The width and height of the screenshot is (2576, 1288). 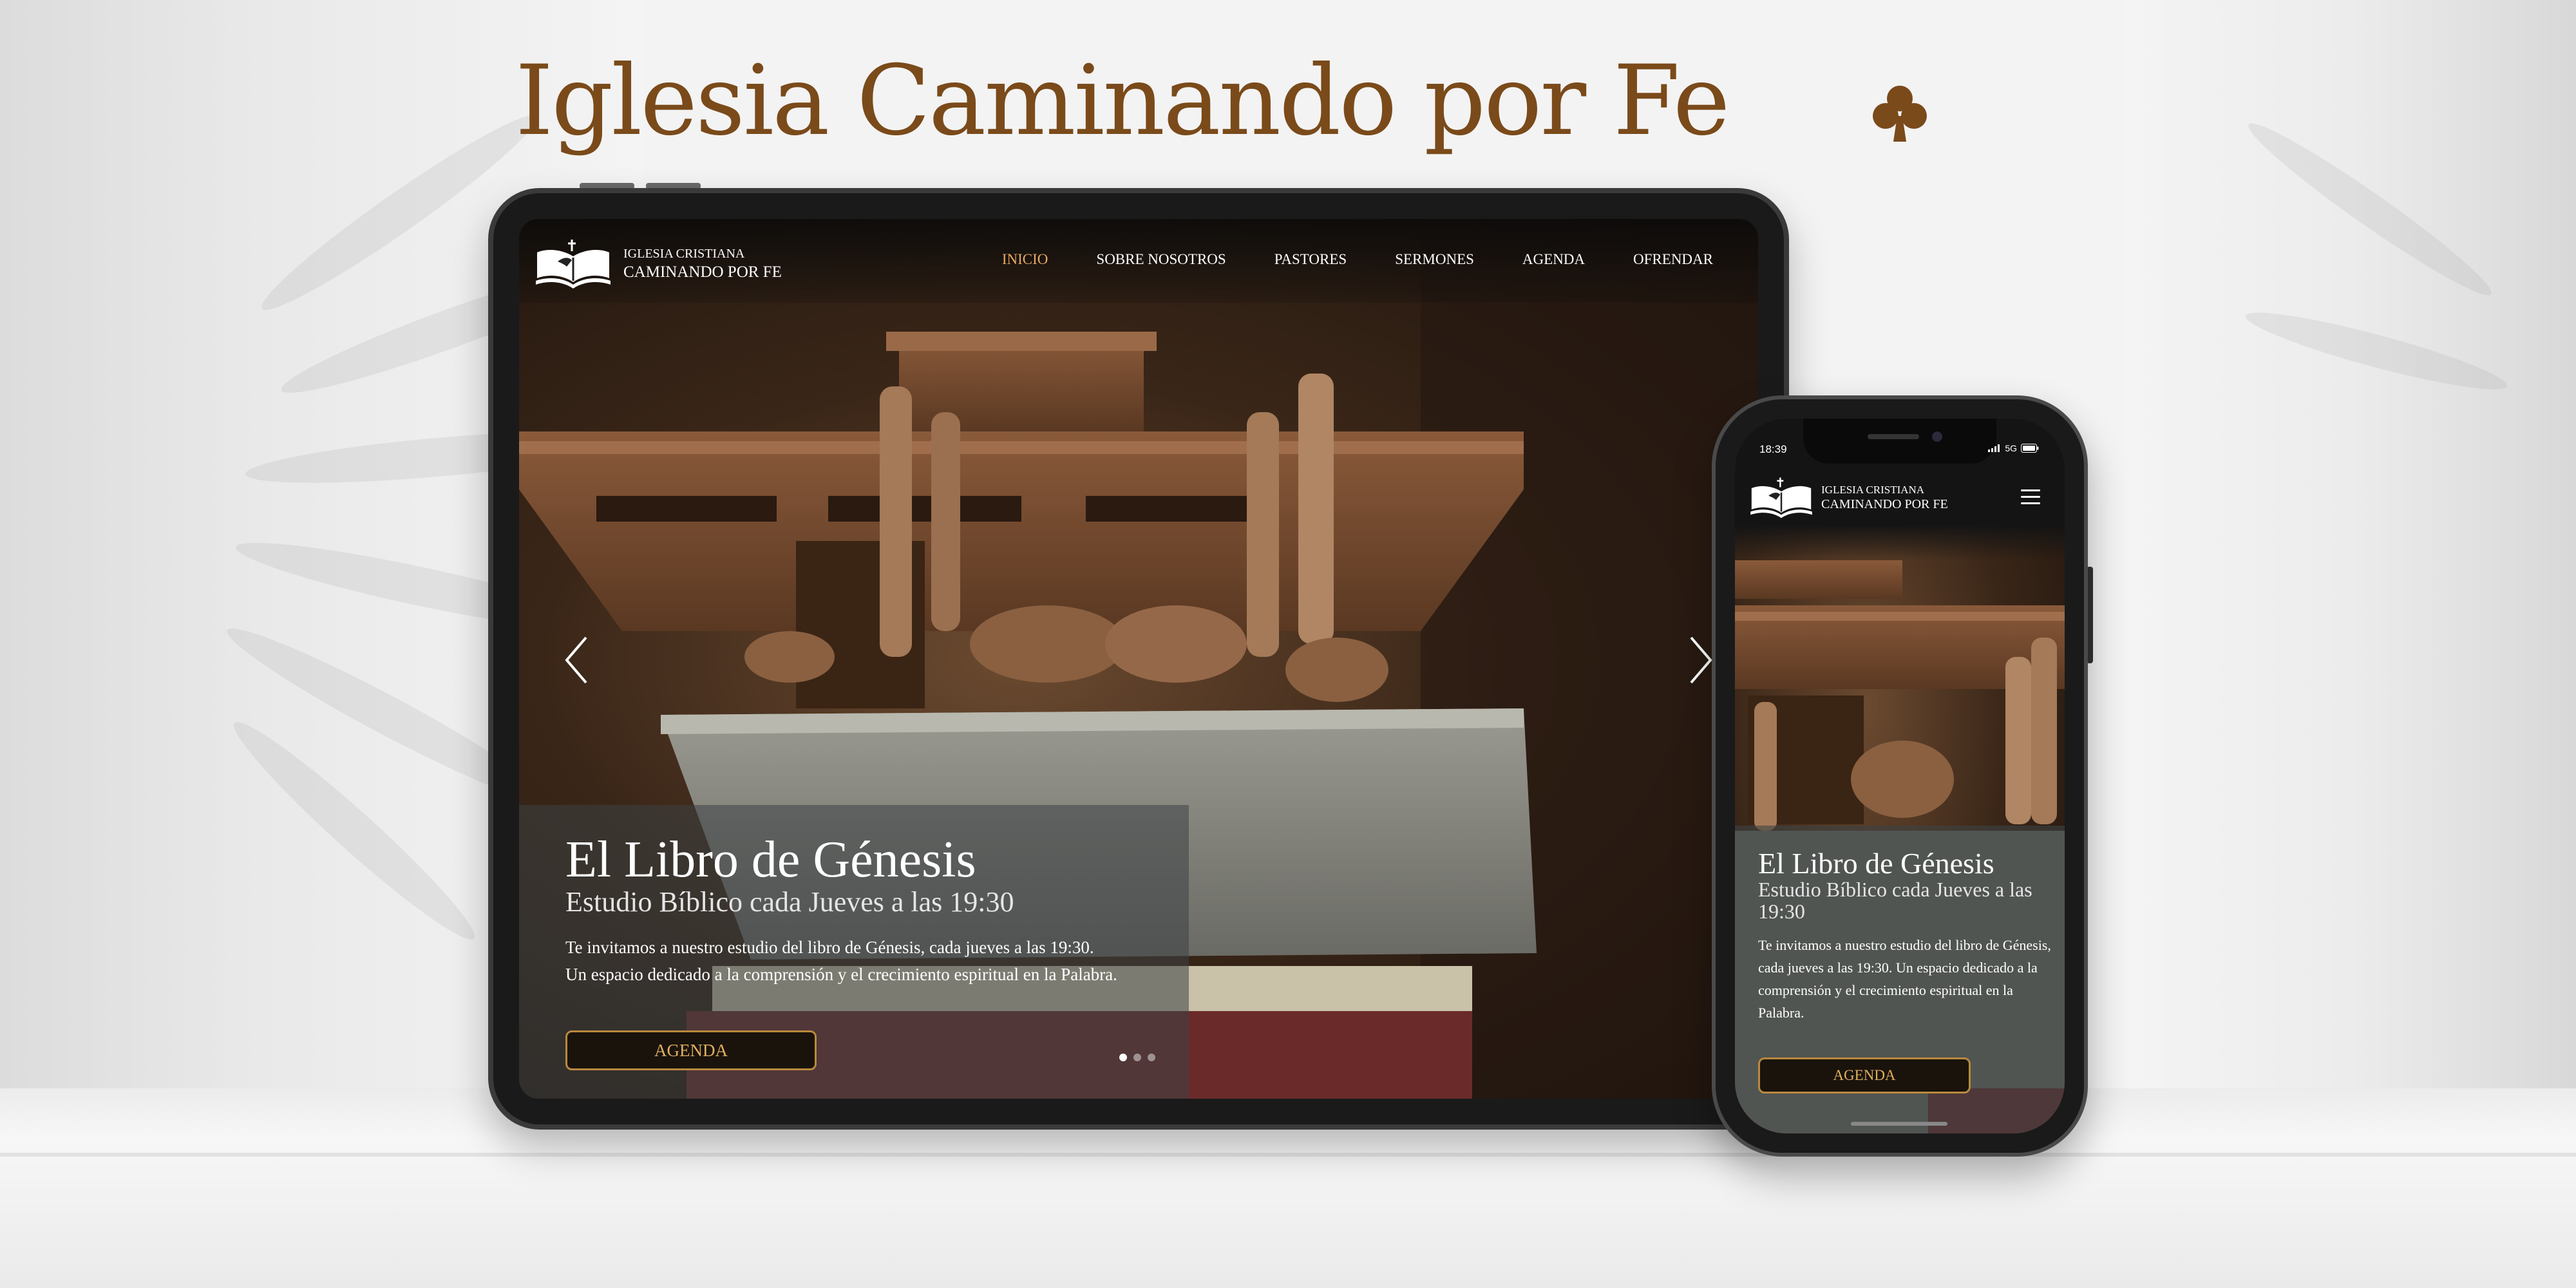 What do you see at coordinates (1773, 449) in the screenshot?
I see `status-time: 18:39` at bounding box center [1773, 449].